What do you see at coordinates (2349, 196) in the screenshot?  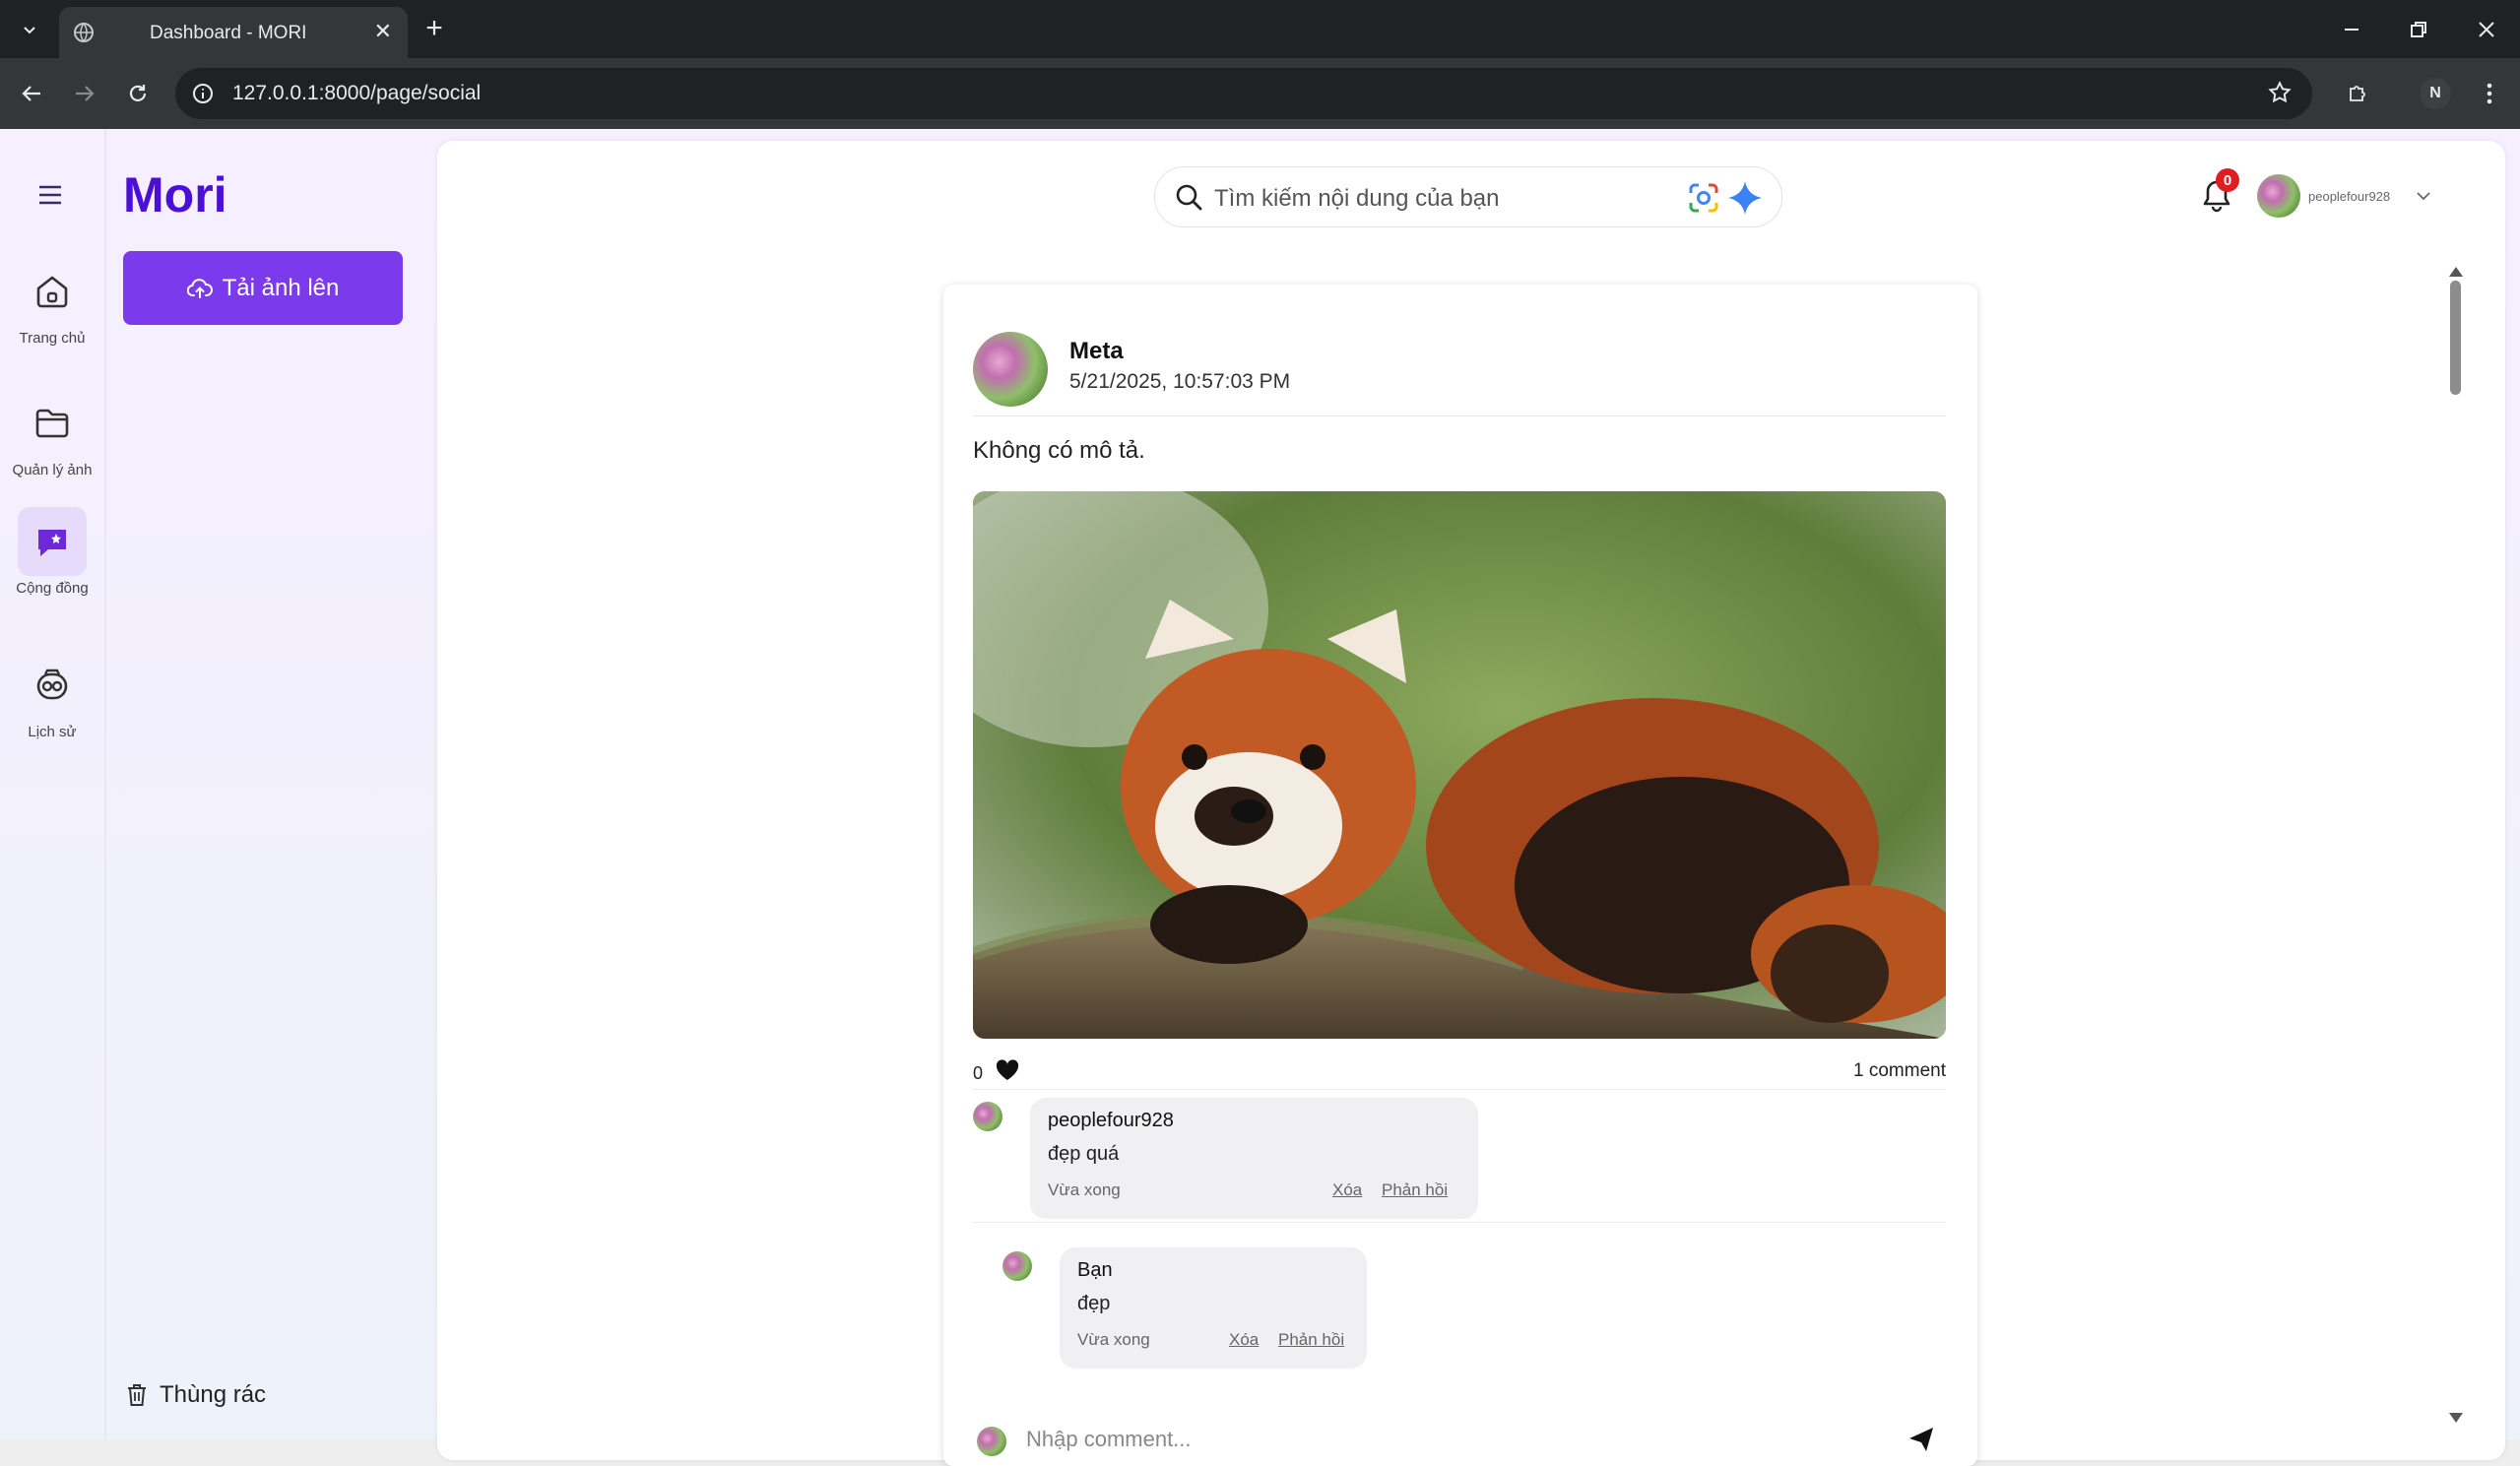 I see `username-label: peoplefour928` at bounding box center [2349, 196].